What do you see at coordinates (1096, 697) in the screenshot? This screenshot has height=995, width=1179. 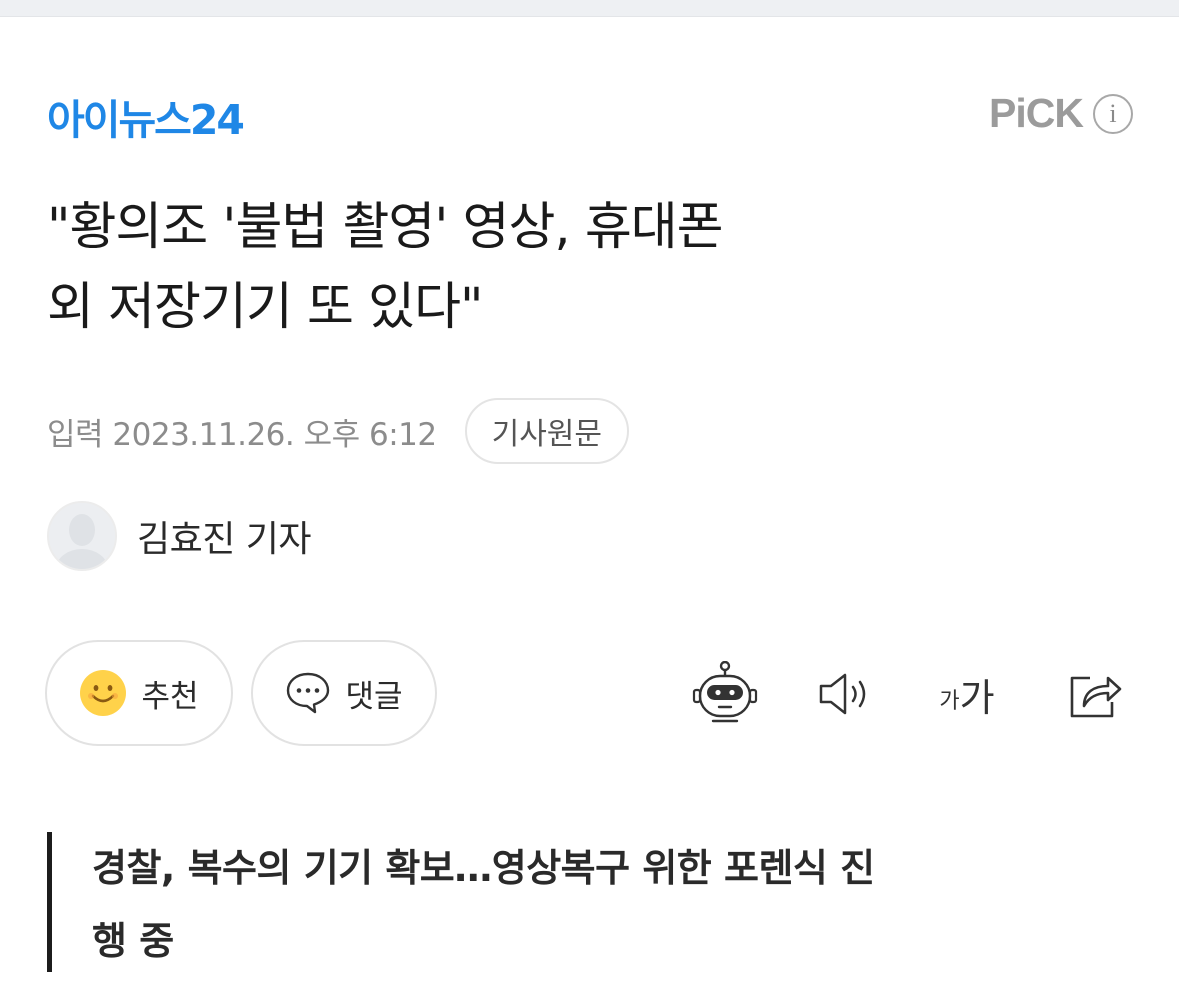 I see `share-icon` at bounding box center [1096, 697].